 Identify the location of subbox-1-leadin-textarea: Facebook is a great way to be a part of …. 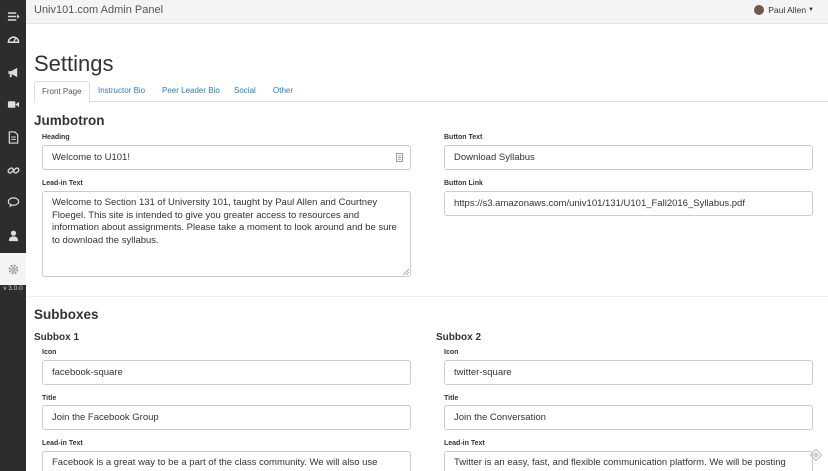
(226, 461).